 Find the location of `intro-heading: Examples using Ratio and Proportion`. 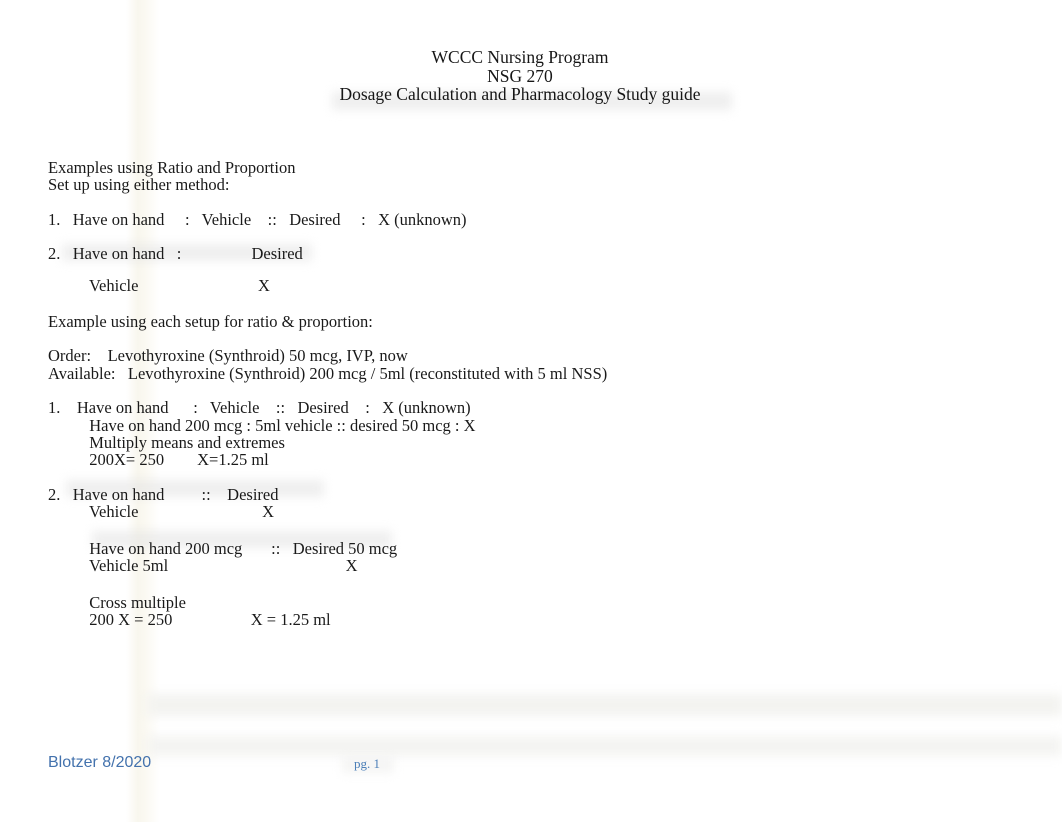

intro-heading: Examples using Ratio and Proportion is located at coordinates (172, 167).